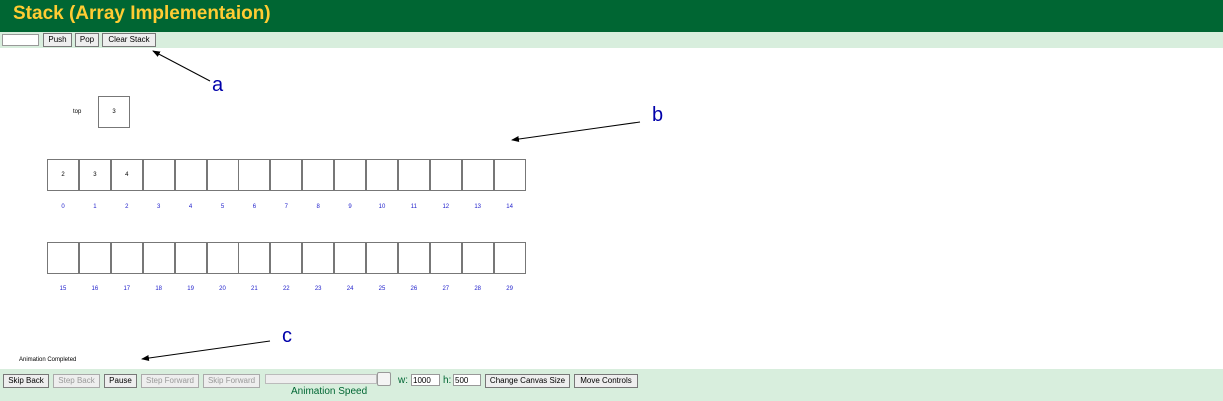  Describe the element at coordinates (127, 289) in the screenshot. I see `array-index-label: 17` at that location.